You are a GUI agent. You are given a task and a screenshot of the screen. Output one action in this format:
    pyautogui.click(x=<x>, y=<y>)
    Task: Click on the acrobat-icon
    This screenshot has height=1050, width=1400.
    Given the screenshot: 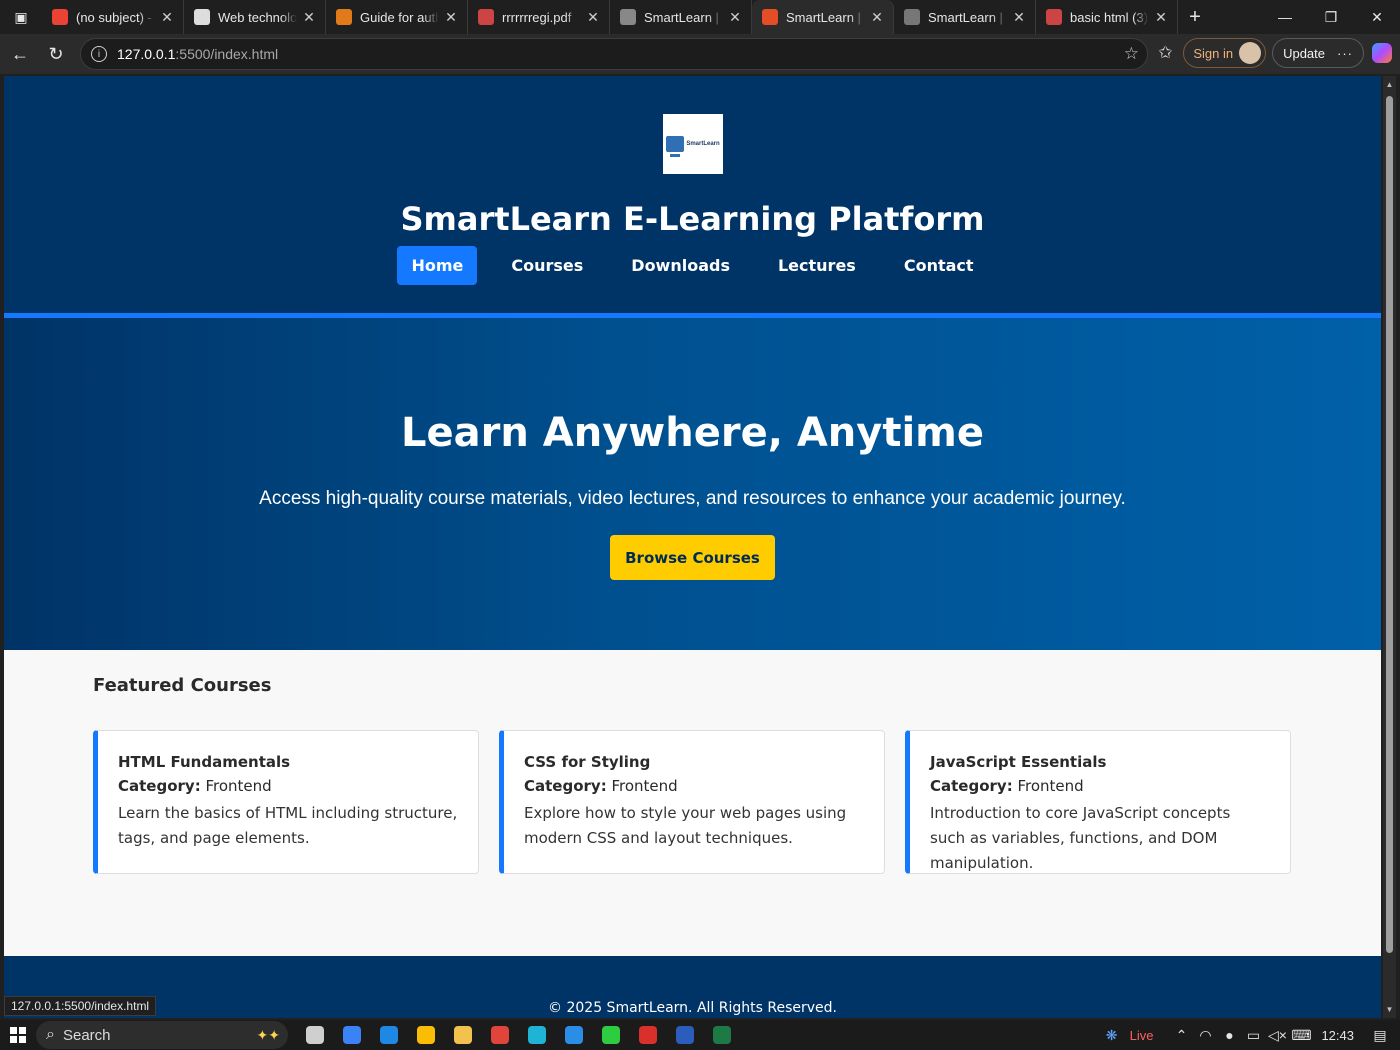 What is the action you would take?
    pyautogui.click(x=647, y=1035)
    